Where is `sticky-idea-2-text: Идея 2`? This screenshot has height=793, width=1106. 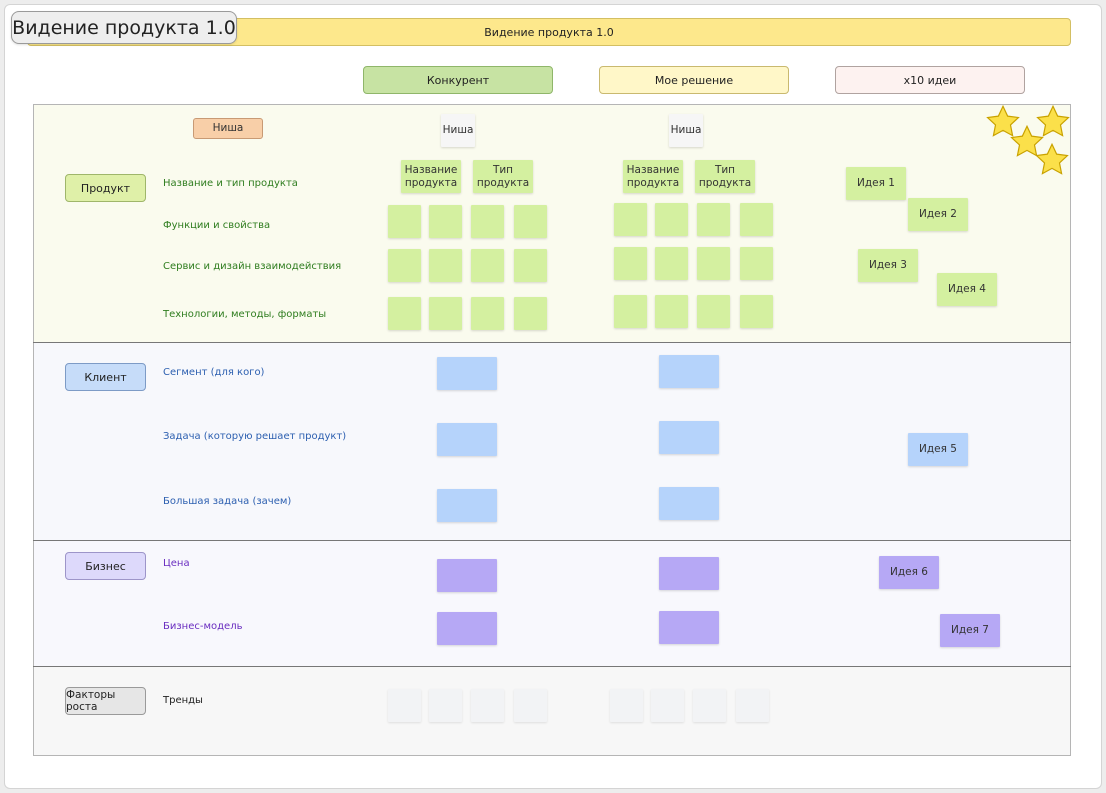
sticky-idea-2-text: Идея 2 is located at coordinates (938, 214).